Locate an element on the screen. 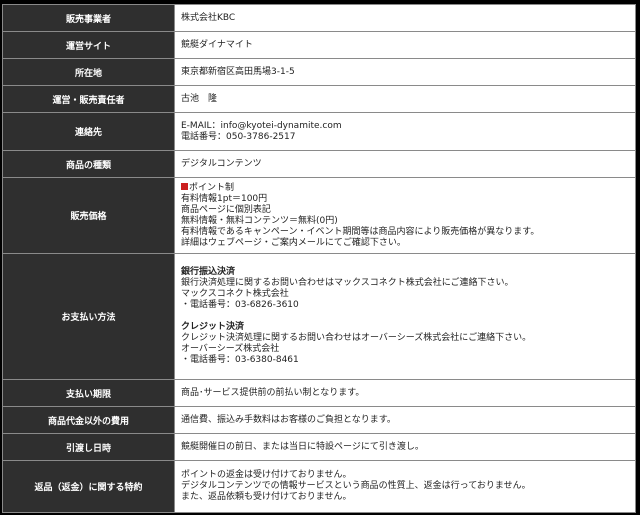  value-line: 商品･サービス提供前の前払い制となります。 is located at coordinates (273, 392).